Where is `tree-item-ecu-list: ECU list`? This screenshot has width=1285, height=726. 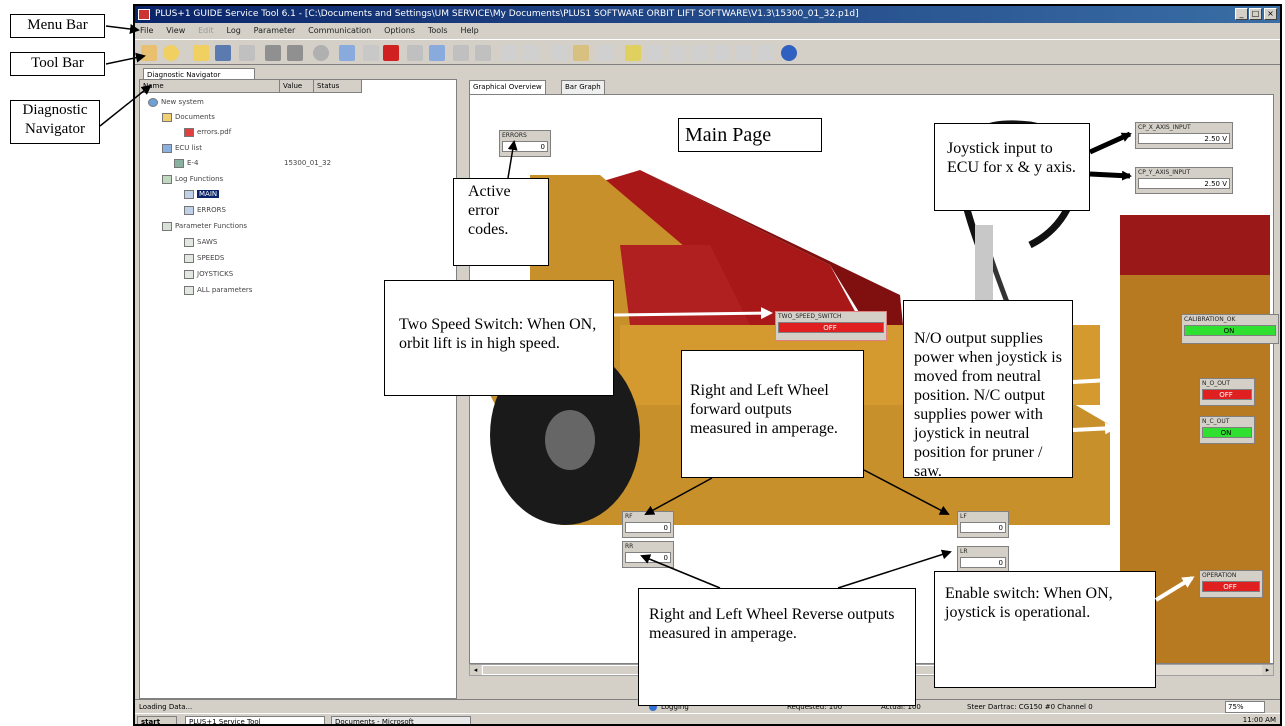
tree-item-ecu-list: ECU list is located at coordinates (182, 148).